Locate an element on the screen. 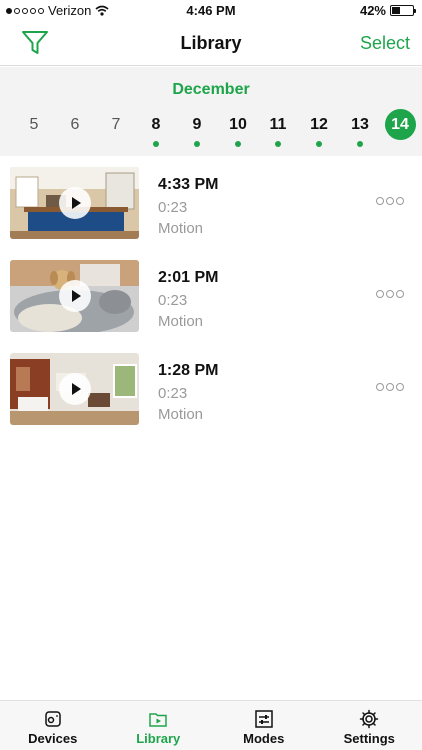  day-number: 5 is located at coordinates (34, 124).